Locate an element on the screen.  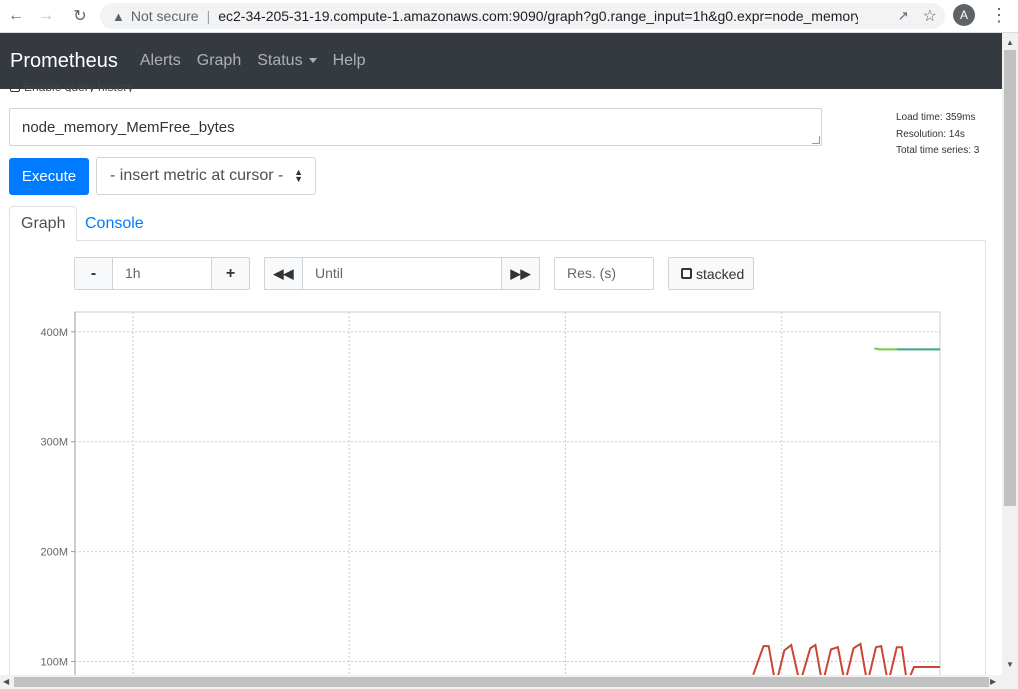
scroll-right-icon: ▶ is located at coordinates (993, 681).